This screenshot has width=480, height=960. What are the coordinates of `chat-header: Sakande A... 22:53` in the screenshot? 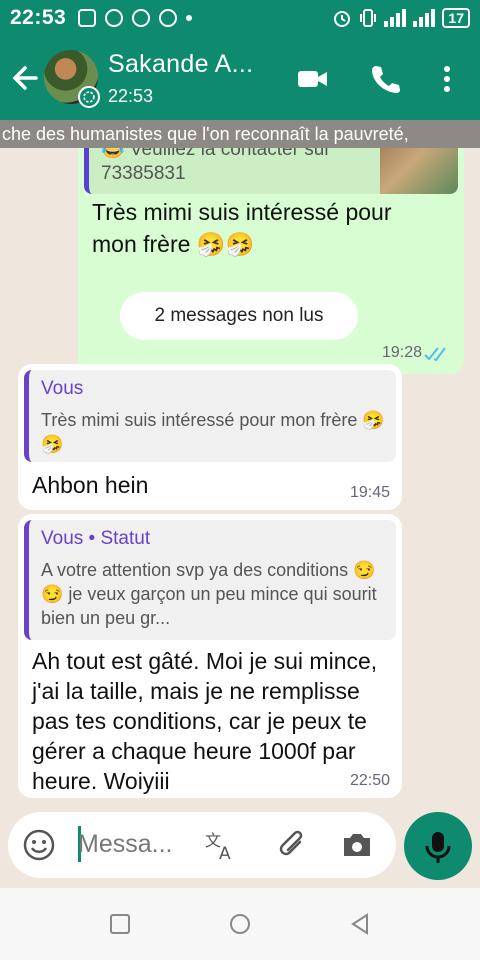 It's located at (240, 78).